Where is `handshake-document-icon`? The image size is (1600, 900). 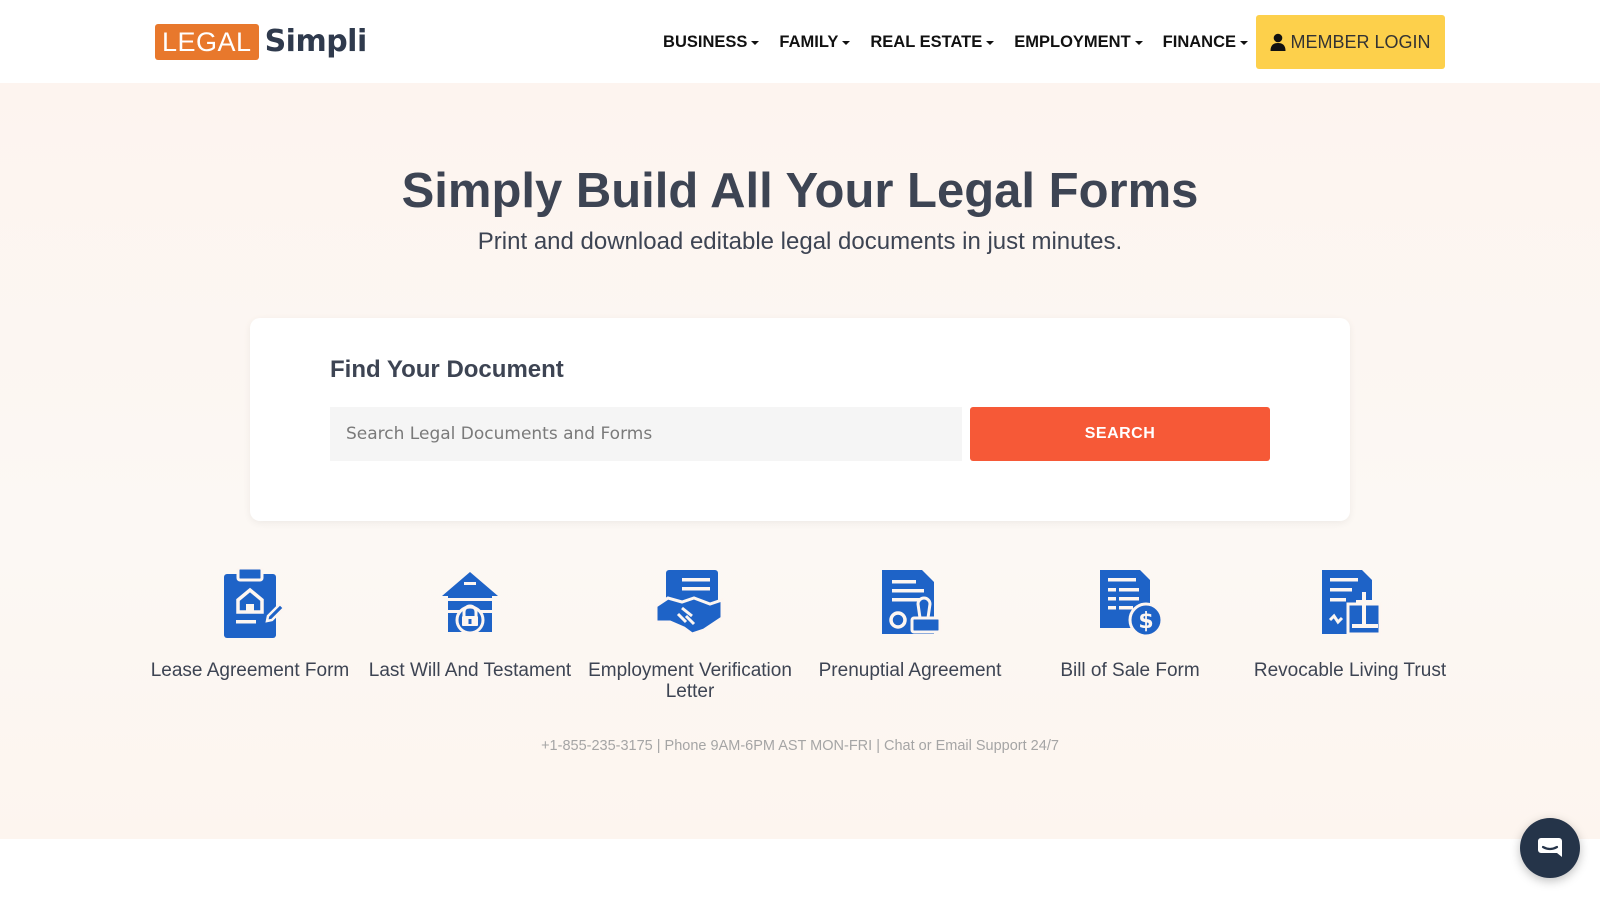
handshake-document-icon is located at coordinates (689, 603).